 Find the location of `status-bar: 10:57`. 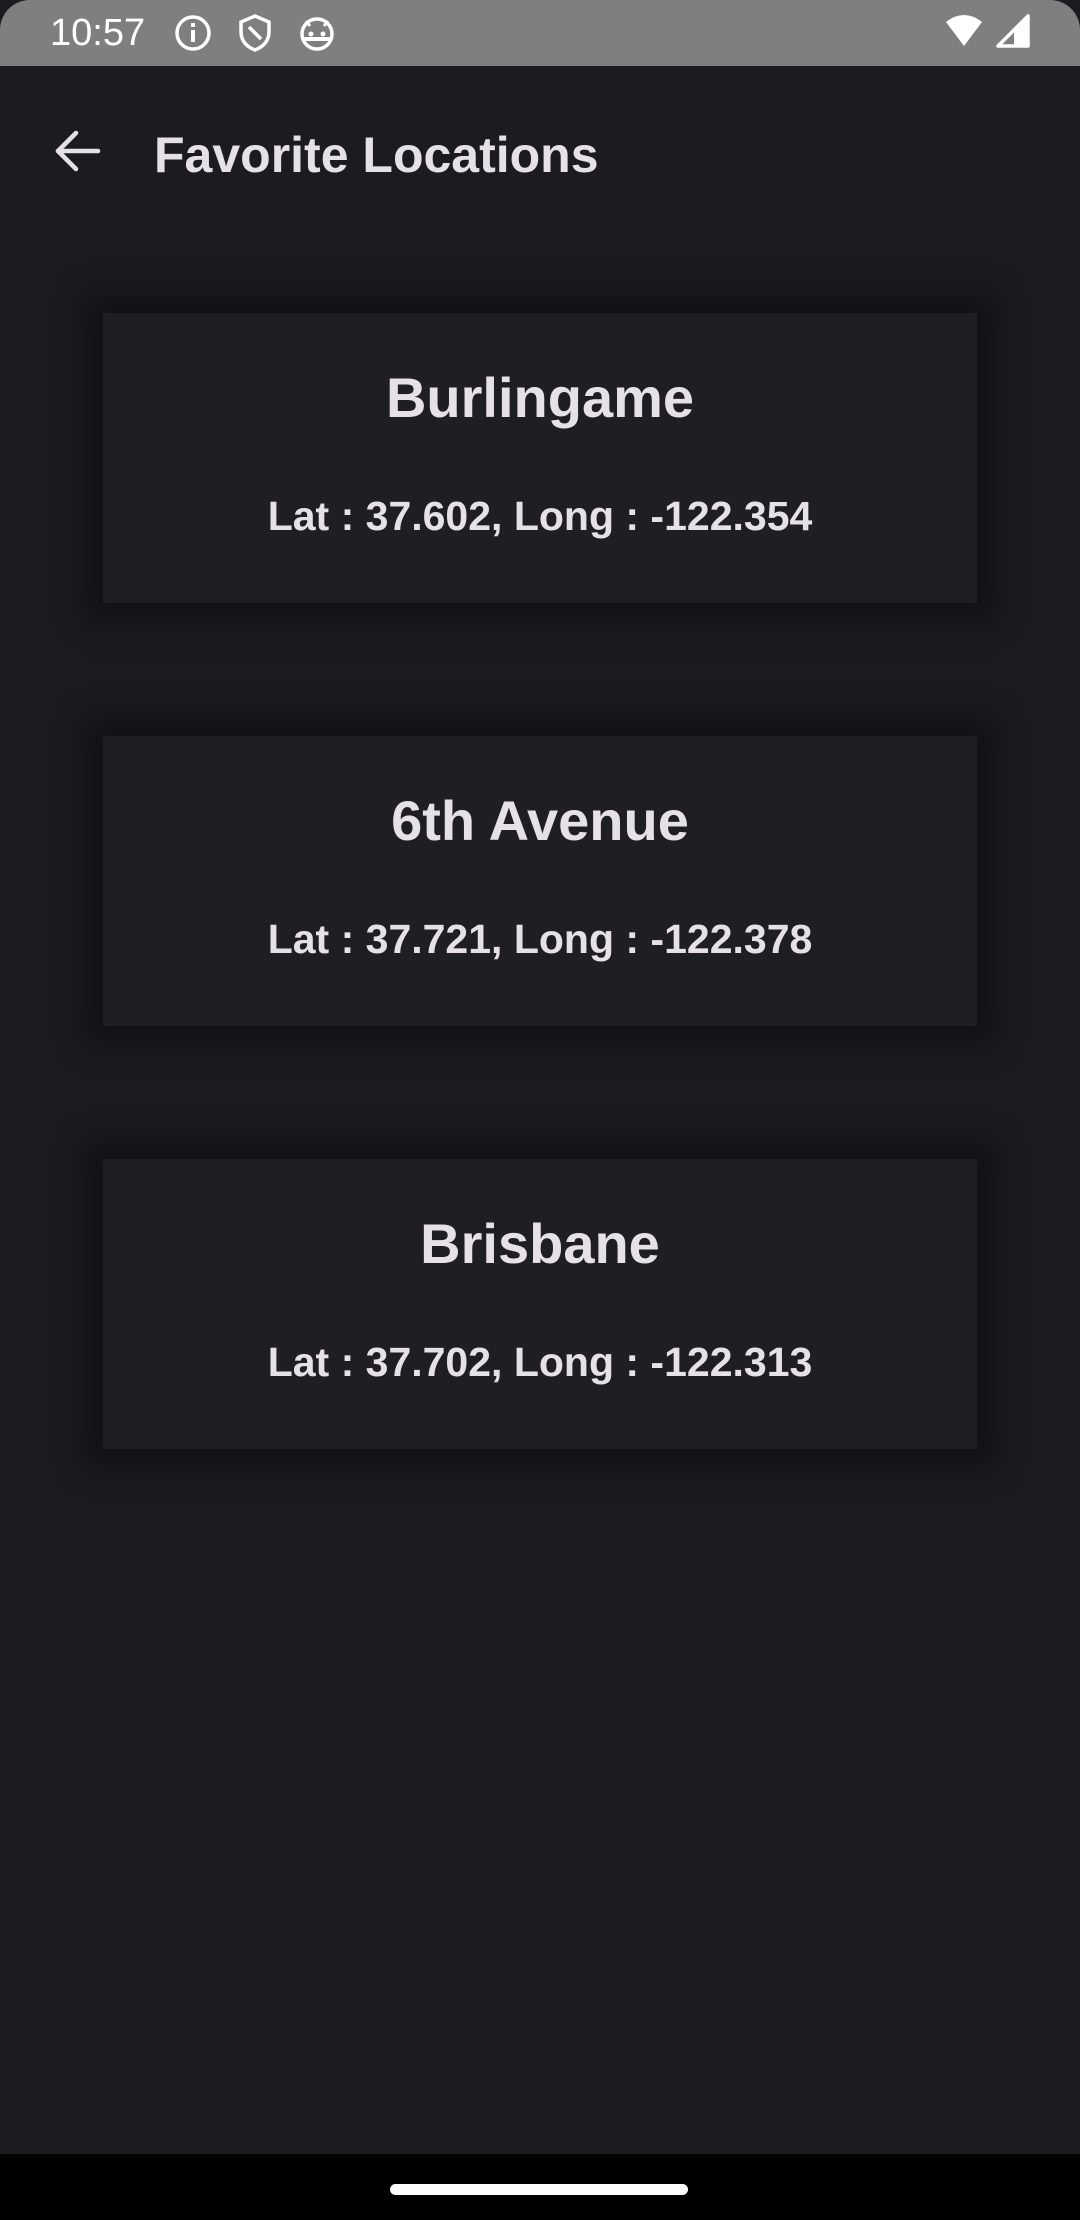

status-bar: 10:57 is located at coordinates (540, 33).